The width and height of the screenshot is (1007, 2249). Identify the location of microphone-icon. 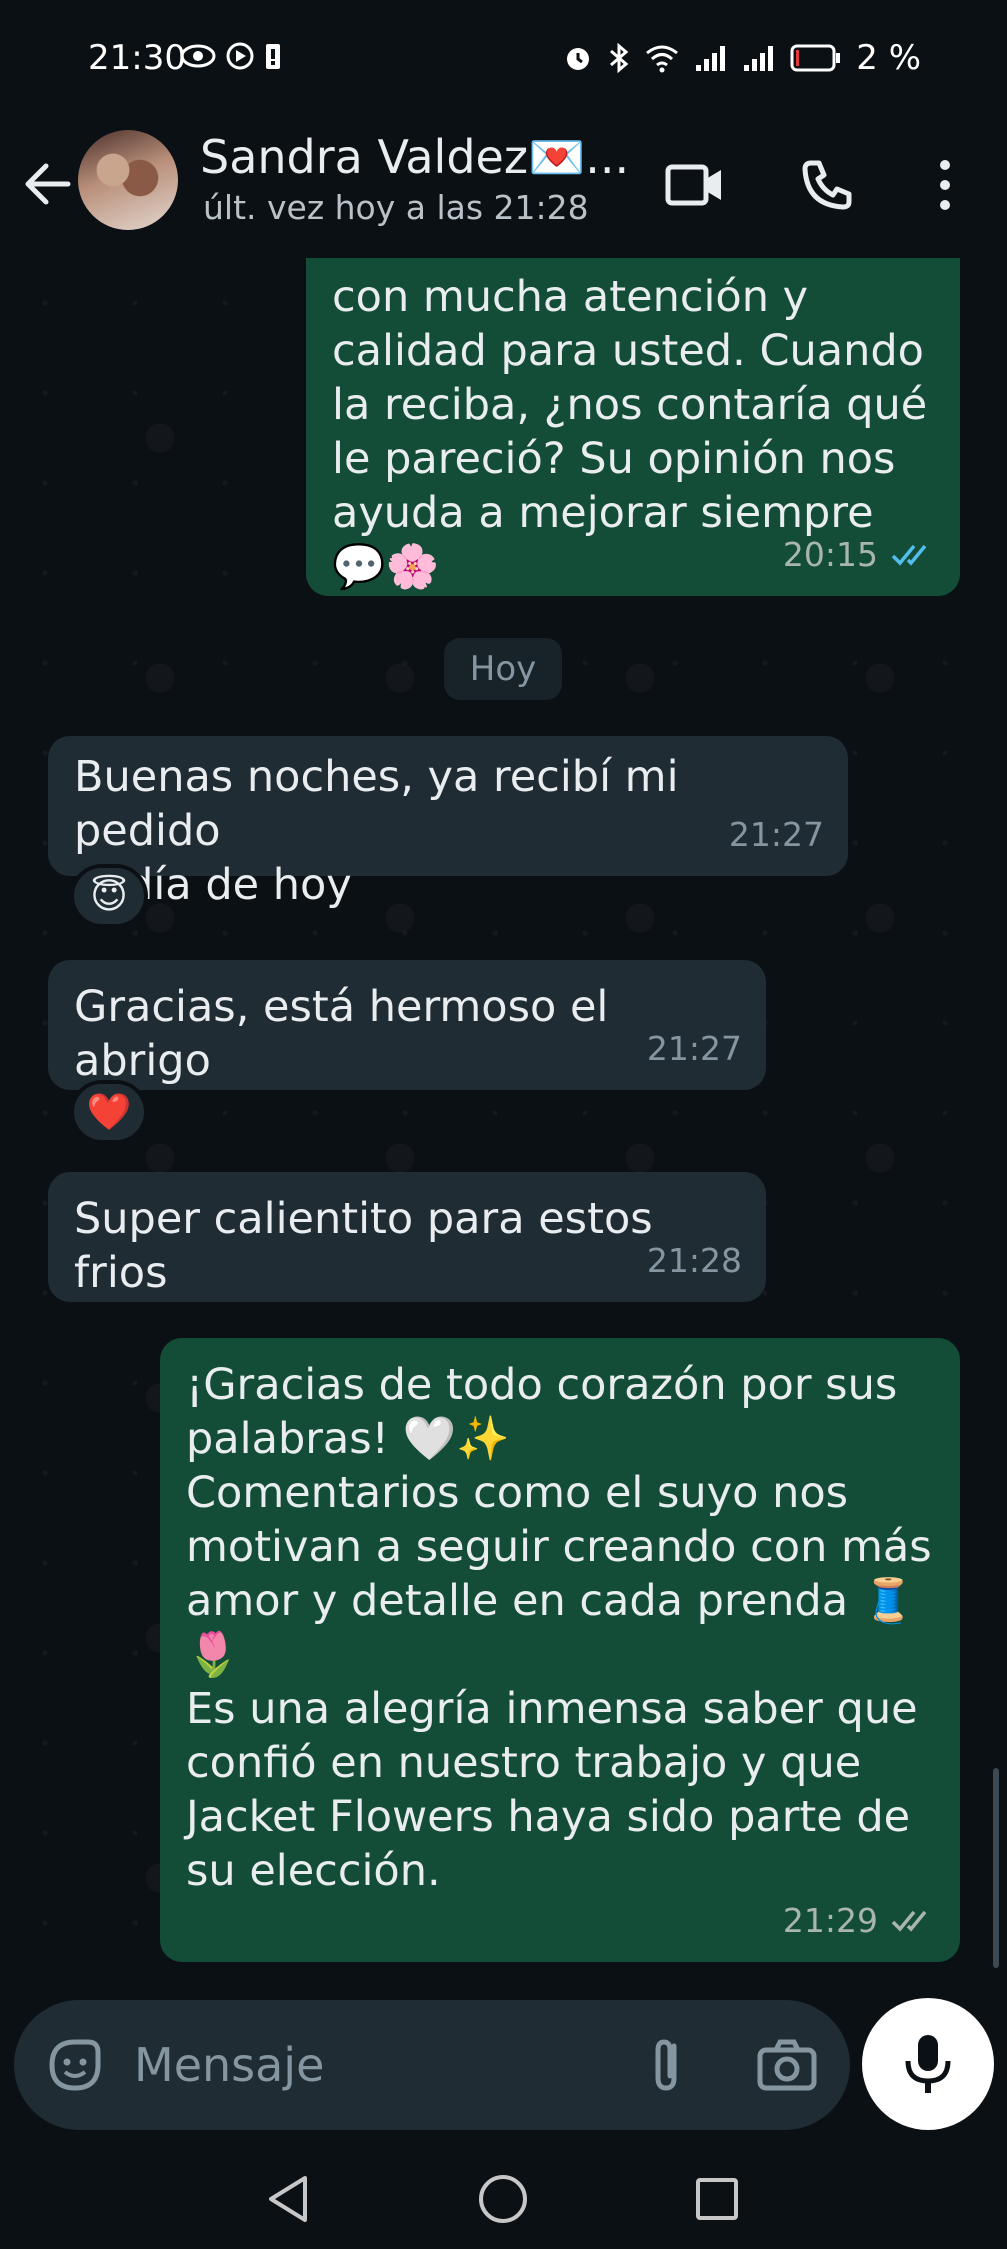
(928, 2064).